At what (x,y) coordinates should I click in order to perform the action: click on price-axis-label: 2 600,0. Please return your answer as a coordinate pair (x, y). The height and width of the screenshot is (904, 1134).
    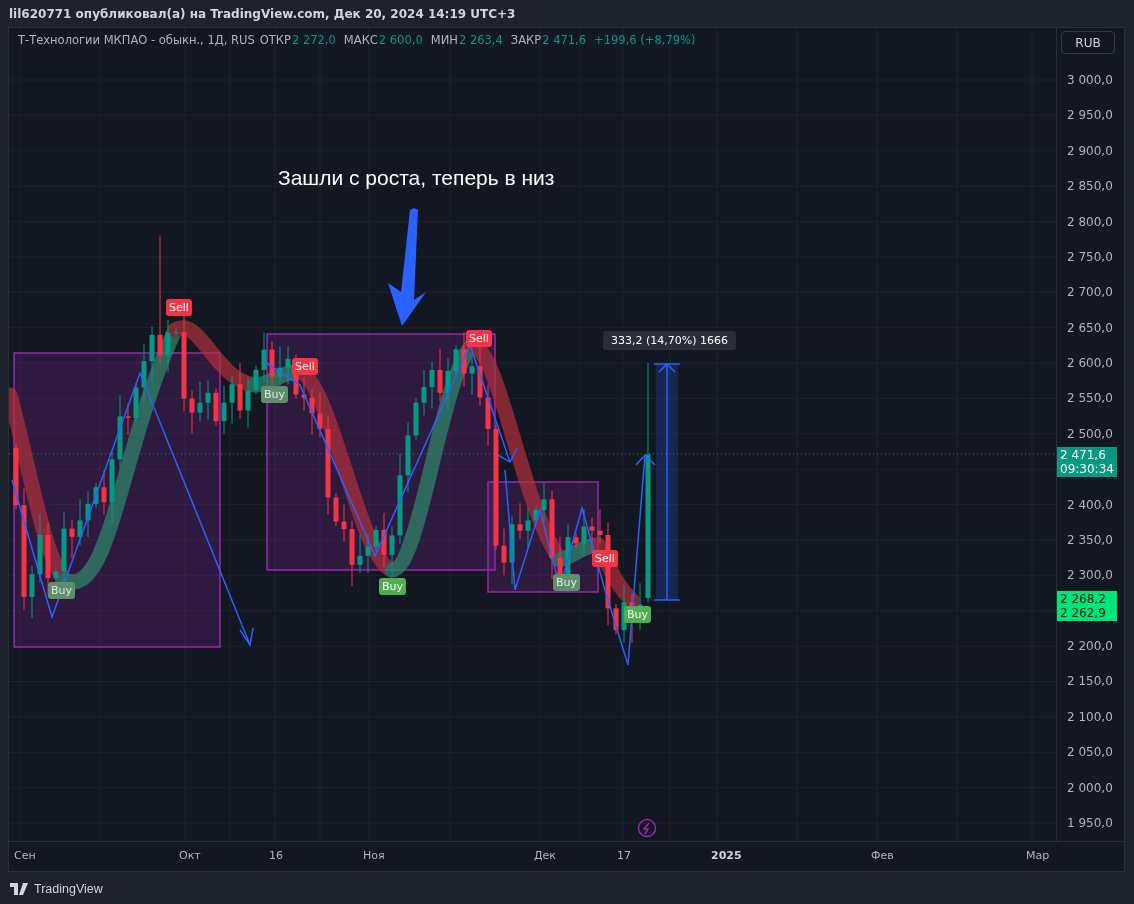
    Looking at the image, I should click on (1090, 363).